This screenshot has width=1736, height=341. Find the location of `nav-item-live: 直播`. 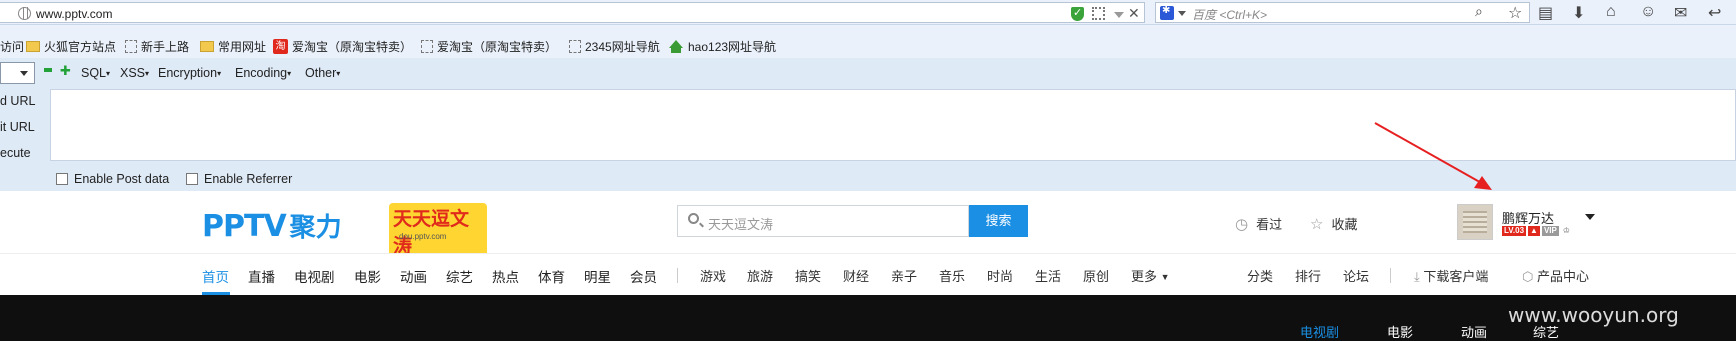

nav-item-live: 直播 is located at coordinates (261, 276).